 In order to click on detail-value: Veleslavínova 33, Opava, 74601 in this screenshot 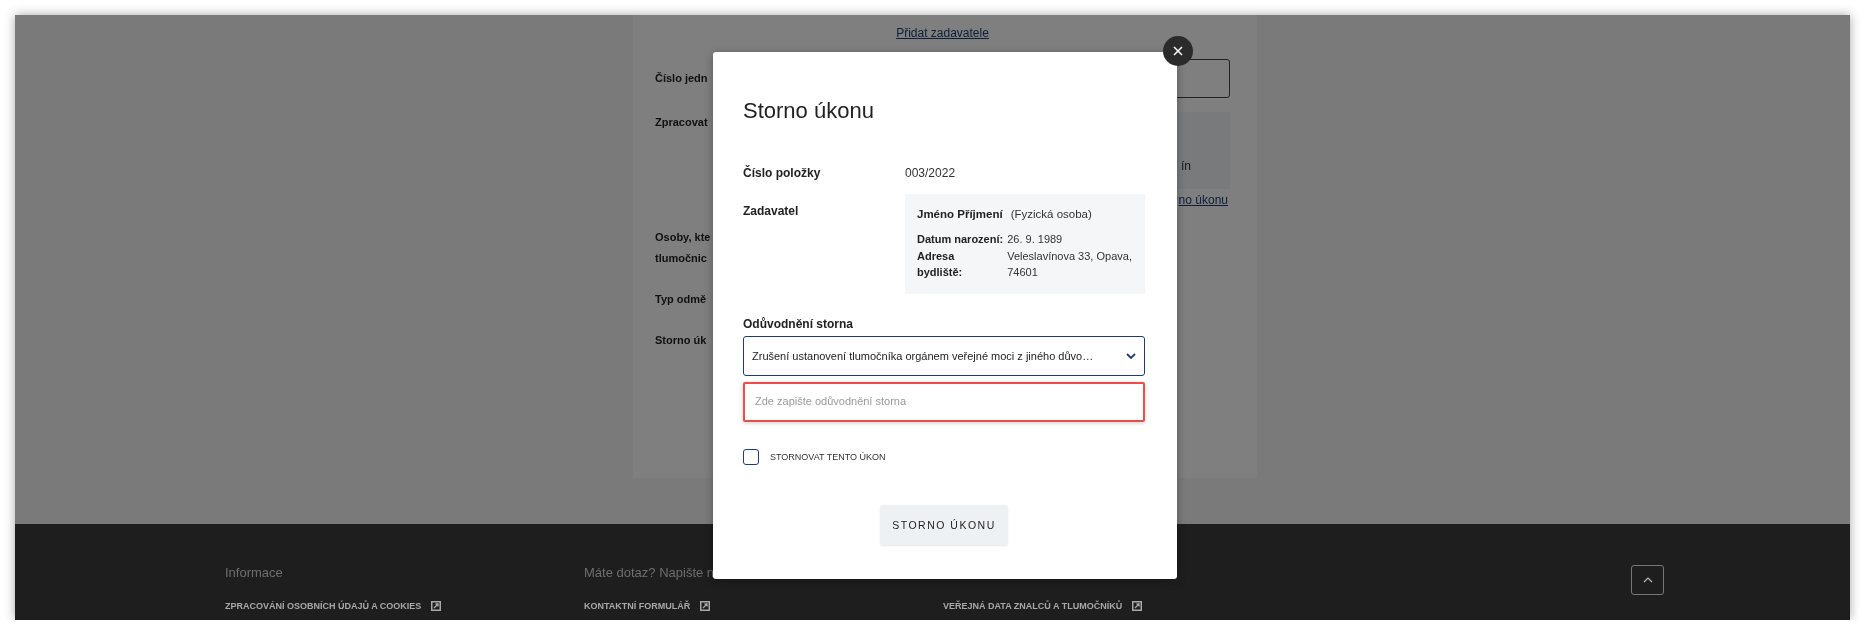, I will do `click(1070, 264)`.